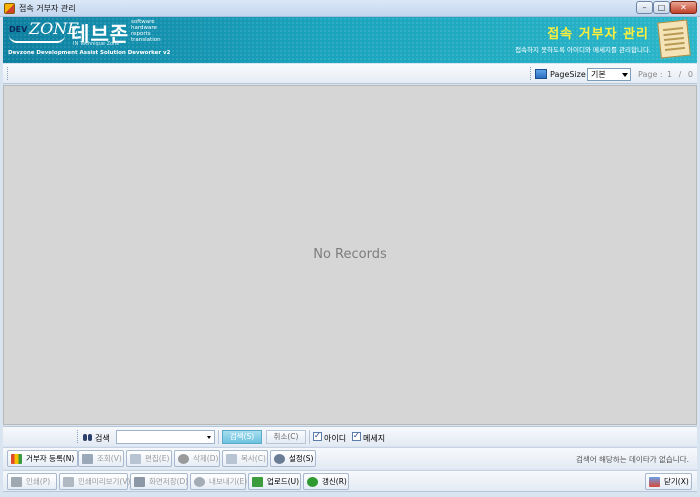 The image size is (700, 497). I want to click on print-label: 인쇄(P), so click(38, 481).